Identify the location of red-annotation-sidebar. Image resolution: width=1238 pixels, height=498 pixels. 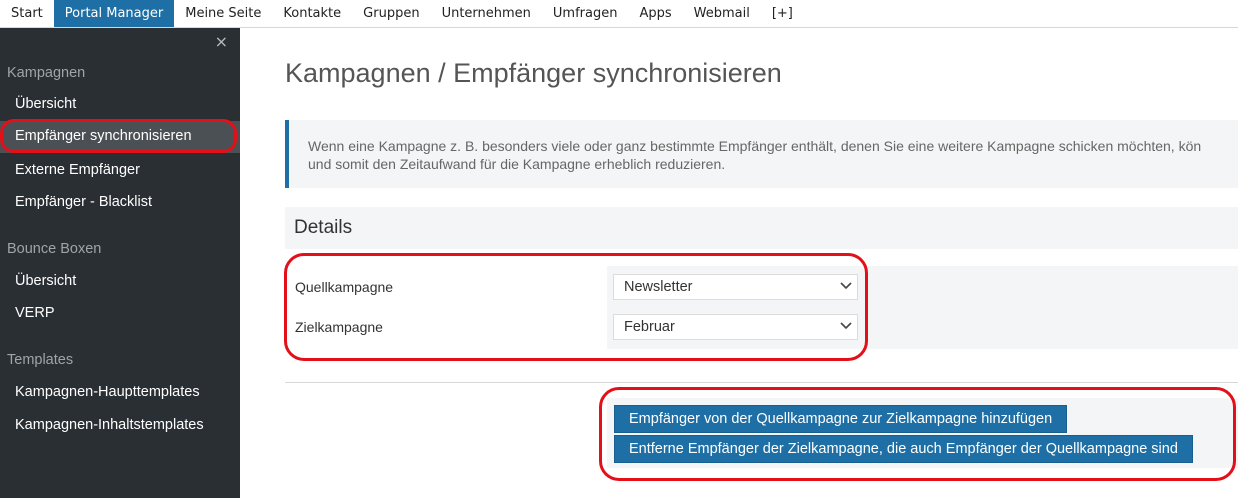
(118, 136).